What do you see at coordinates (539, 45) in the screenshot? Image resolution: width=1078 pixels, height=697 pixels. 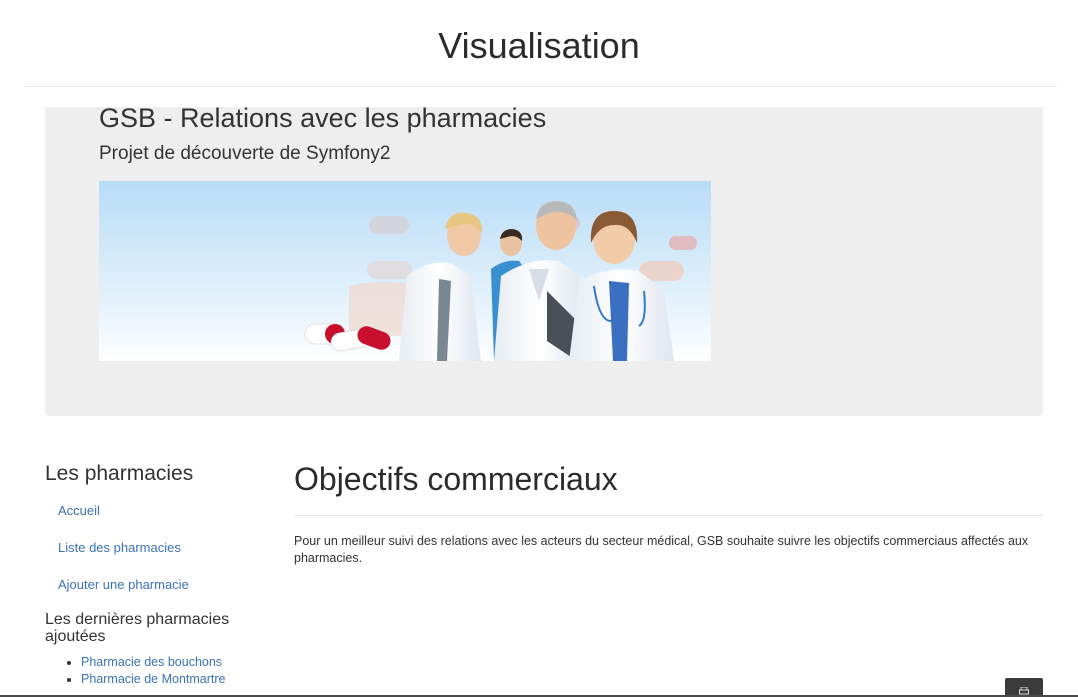 I see `page-title: Visualisation` at bounding box center [539, 45].